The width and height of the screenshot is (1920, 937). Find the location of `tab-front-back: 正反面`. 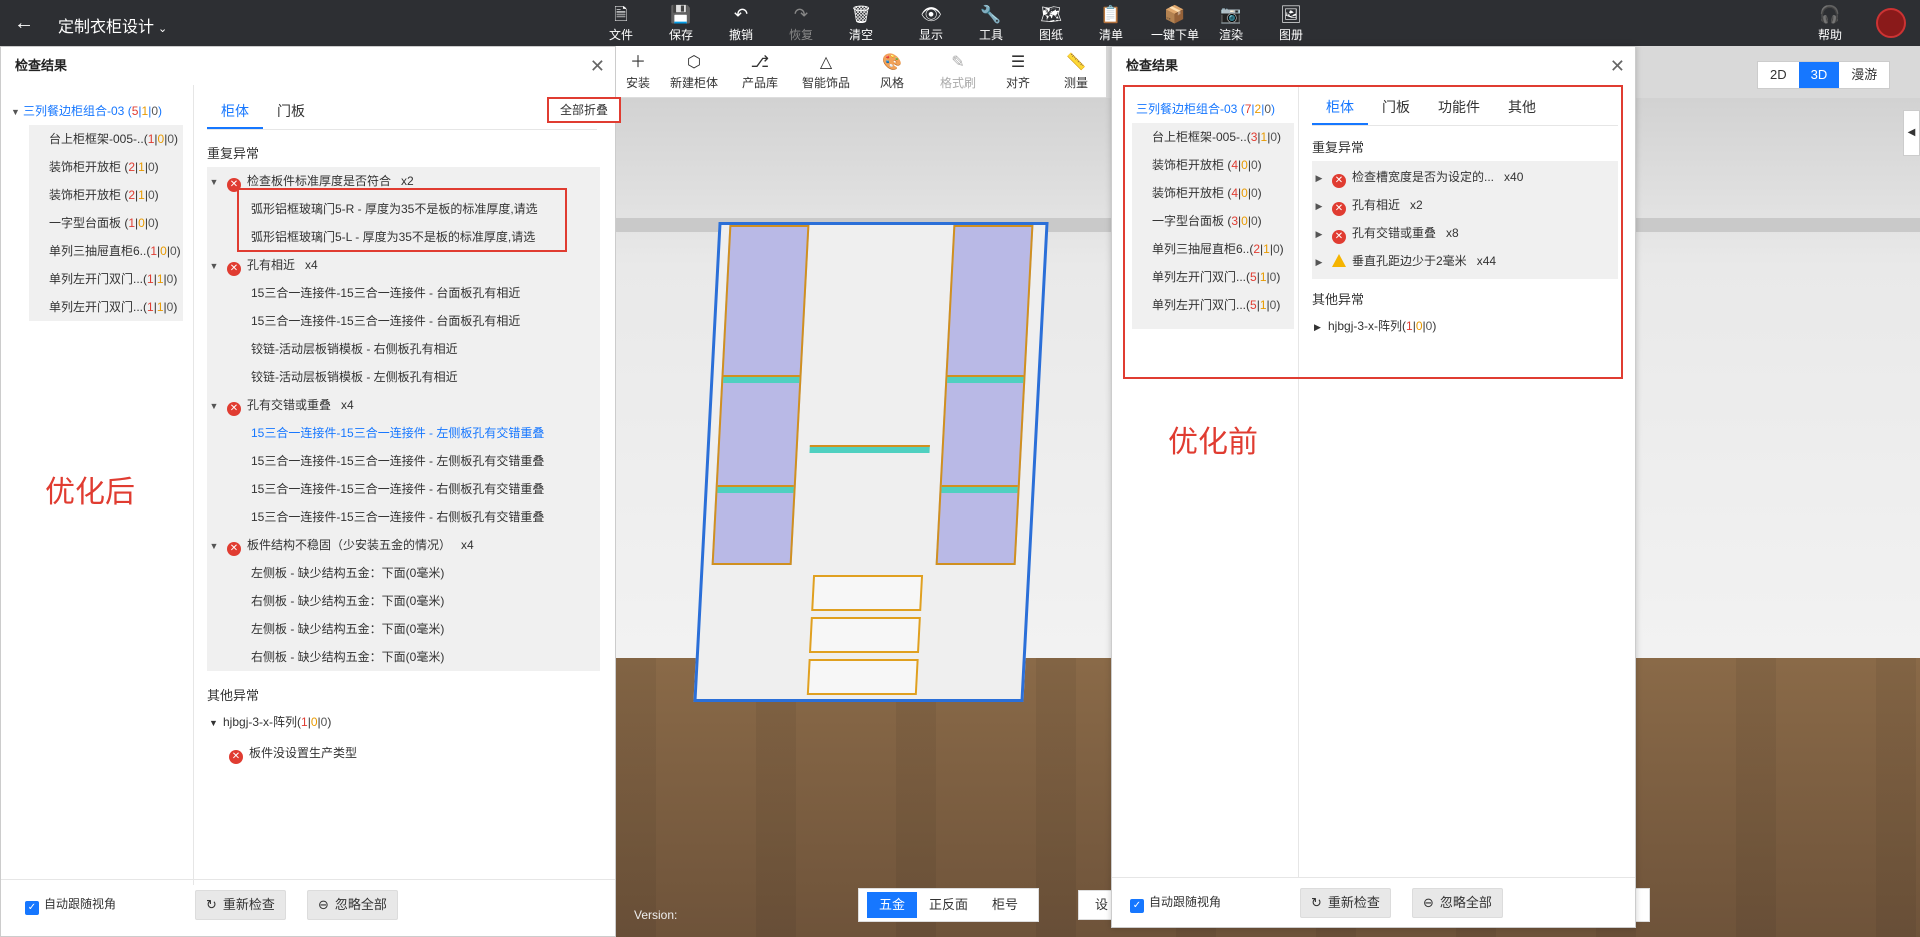

tab-front-back: 正反面 is located at coordinates (948, 905).